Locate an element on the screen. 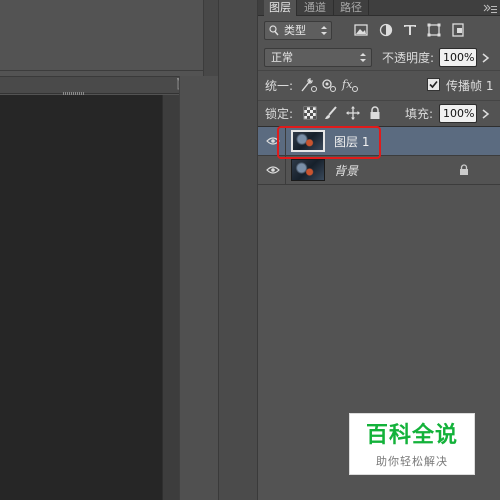  lock-image-pixels-icon is located at coordinates (331, 113).